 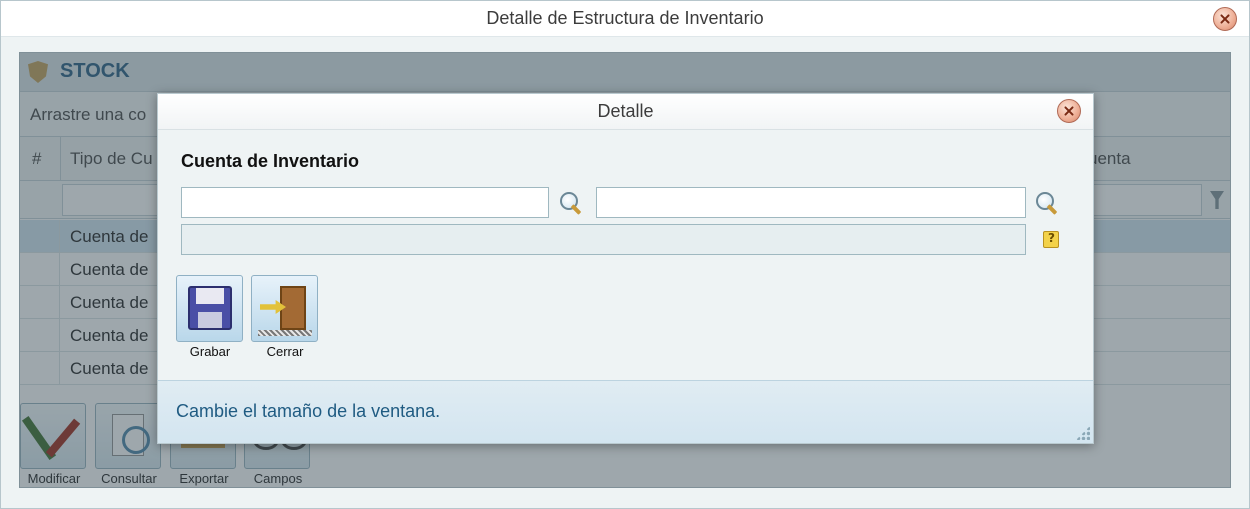 What do you see at coordinates (625, 411) in the screenshot?
I see `dialog-footer: Cambie el tamaño de la ventana.` at bounding box center [625, 411].